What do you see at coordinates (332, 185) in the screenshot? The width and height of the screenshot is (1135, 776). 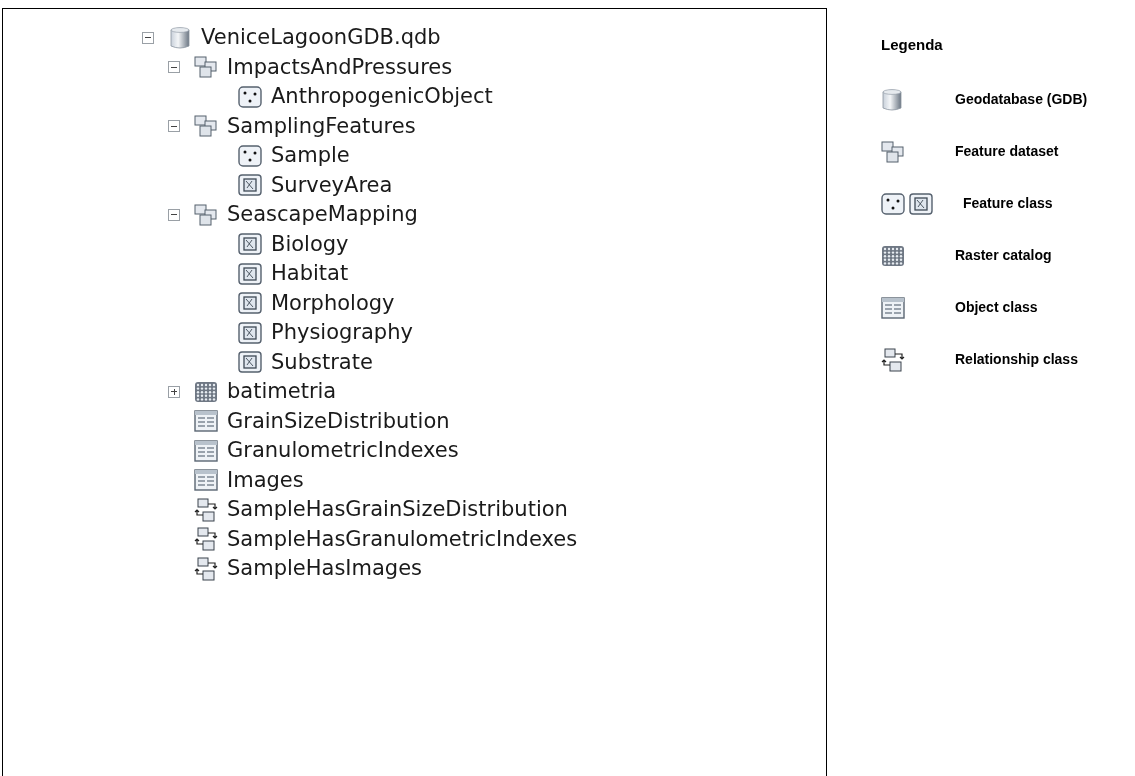 I see `tree-item-label: SurveyArea` at bounding box center [332, 185].